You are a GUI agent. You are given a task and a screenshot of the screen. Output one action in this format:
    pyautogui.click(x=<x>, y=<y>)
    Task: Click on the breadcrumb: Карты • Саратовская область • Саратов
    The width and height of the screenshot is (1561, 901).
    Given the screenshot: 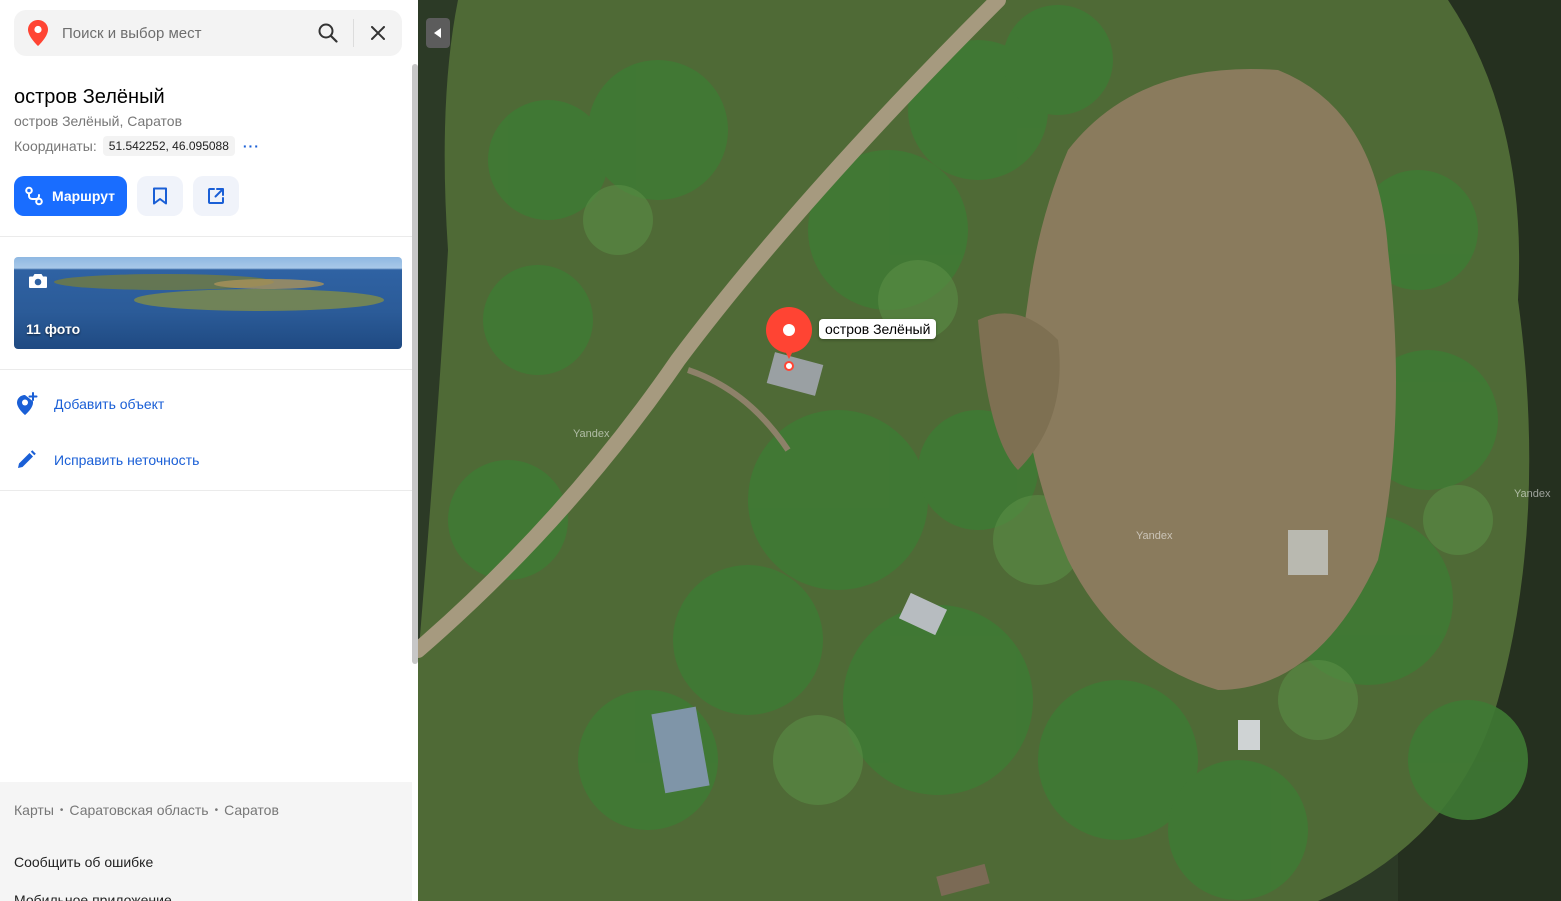 What is the action you would take?
    pyautogui.click(x=146, y=810)
    